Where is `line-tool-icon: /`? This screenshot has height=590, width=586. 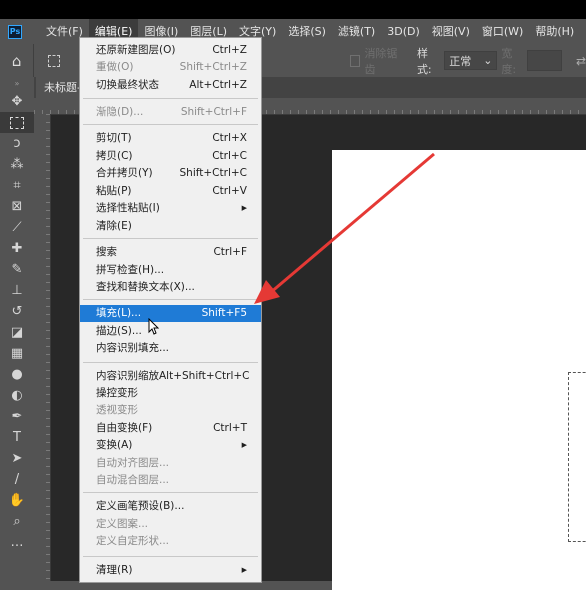
line-tool-icon: / is located at coordinates (17, 479).